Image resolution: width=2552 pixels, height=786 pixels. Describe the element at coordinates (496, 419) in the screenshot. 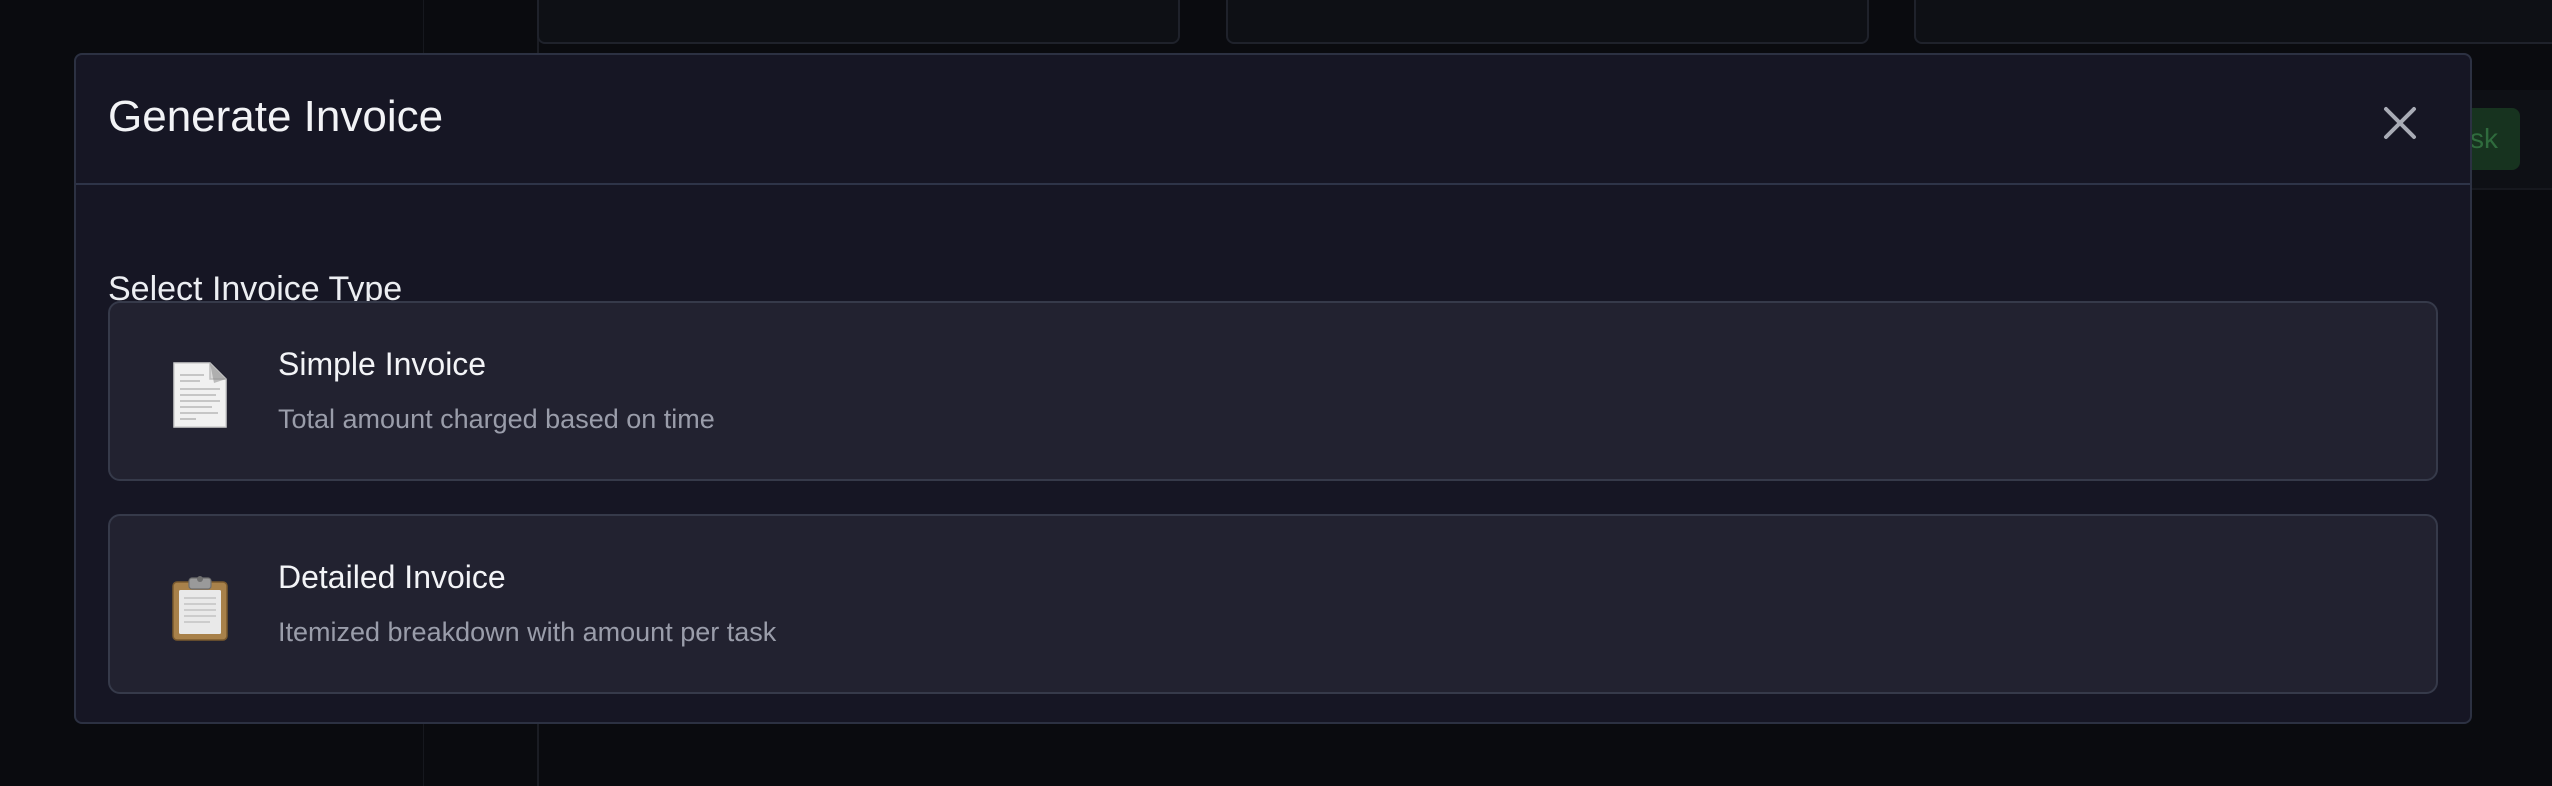

I see `option-description: Total amount charged based on time` at that location.